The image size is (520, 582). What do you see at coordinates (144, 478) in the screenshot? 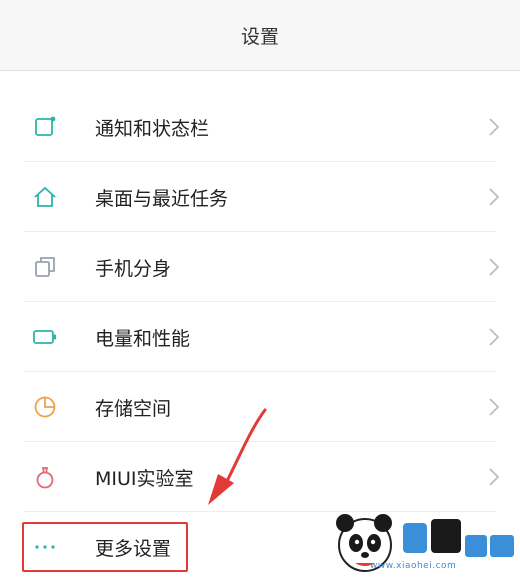
I see `settings-item-label: MIUI实验室` at bounding box center [144, 478].